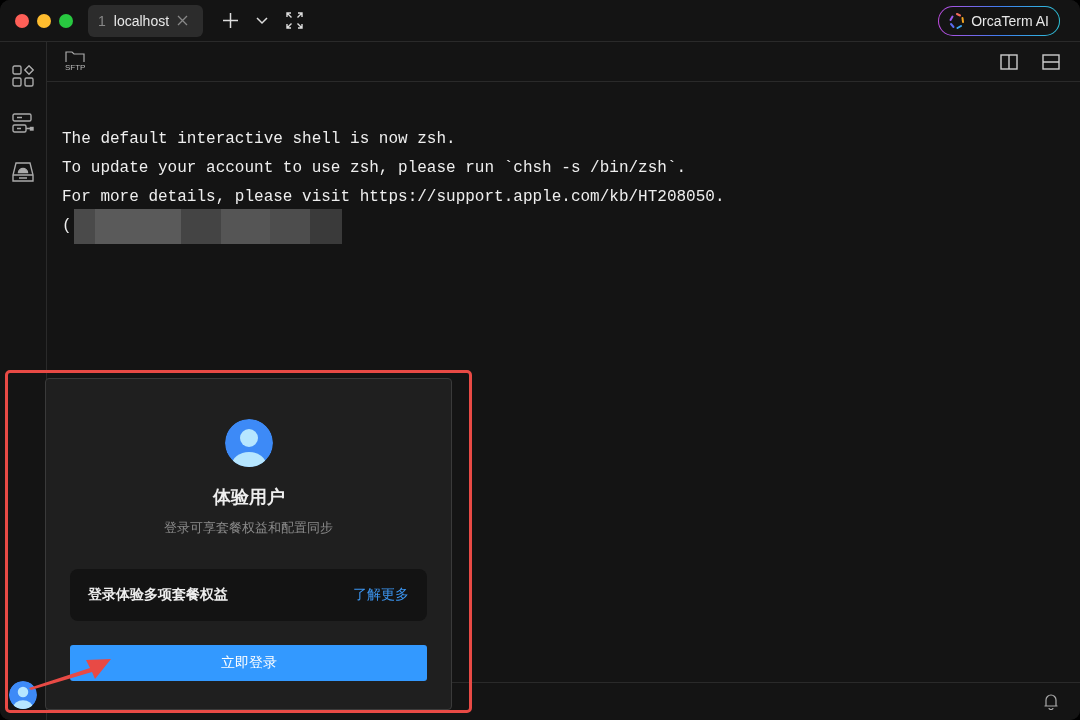 Image resolution: width=1080 pixels, height=720 pixels. What do you see at coordinates (146, 20) in the screenshot?
I see `tab: 1 localhost` at bounding box center [146, 20].